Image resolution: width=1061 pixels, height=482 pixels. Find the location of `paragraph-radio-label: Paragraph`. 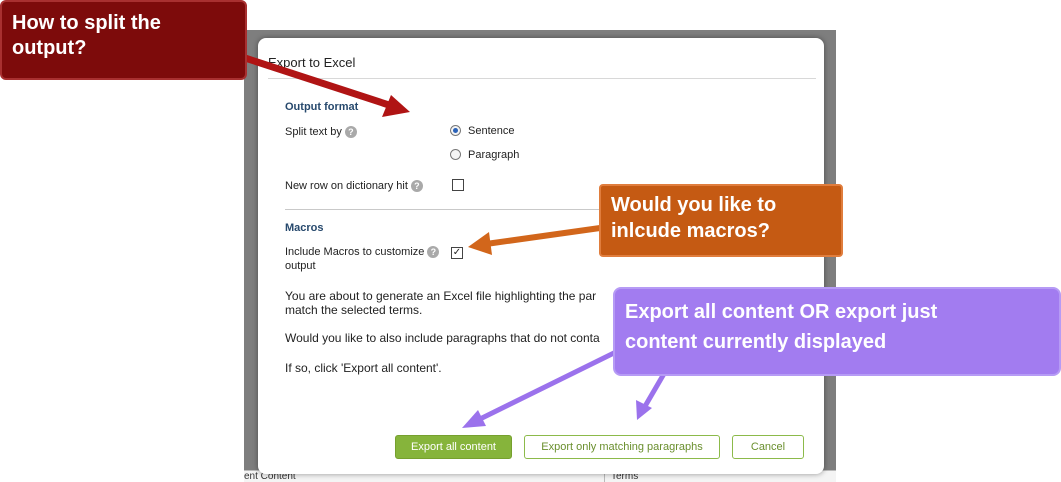

paragraph-radio-label: Paragraph is located at coordinates (493, 155).